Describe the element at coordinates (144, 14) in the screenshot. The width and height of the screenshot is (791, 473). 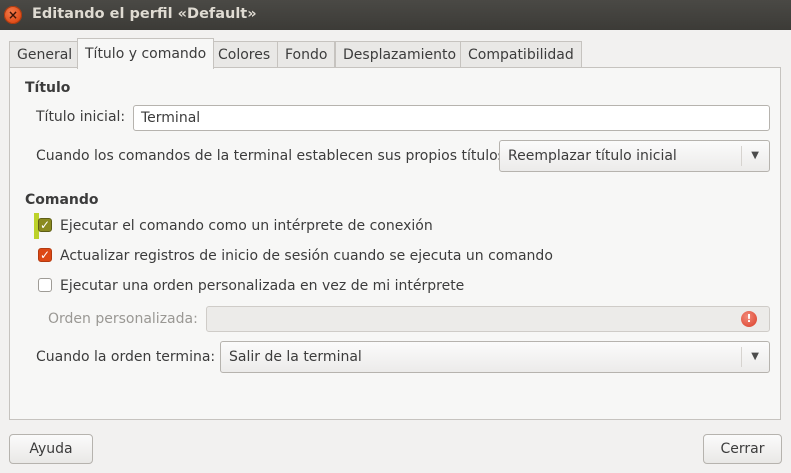
I see `window-title: Editando el perfil «Default»` at that location.